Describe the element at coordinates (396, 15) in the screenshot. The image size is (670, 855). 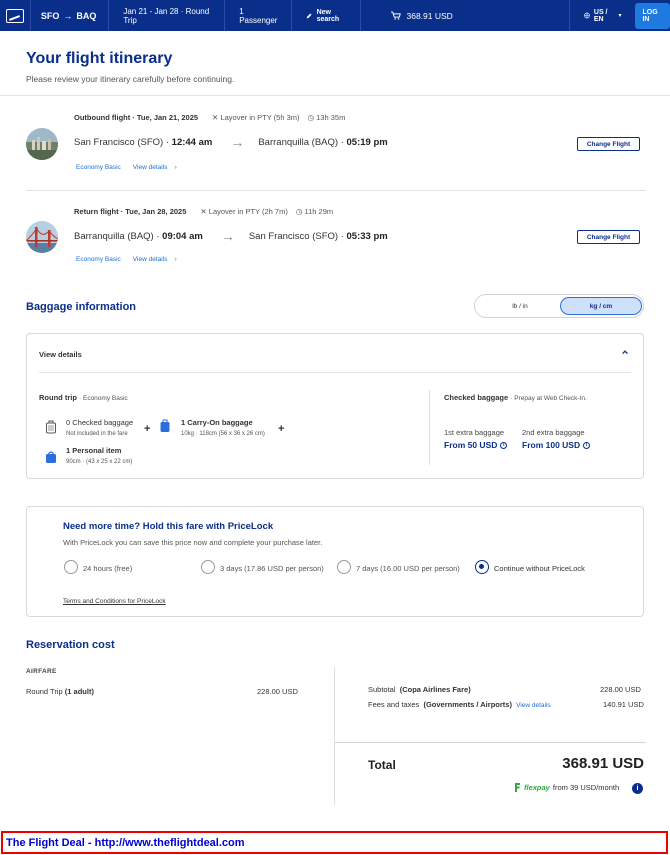
I see `cart-icon` at that location.